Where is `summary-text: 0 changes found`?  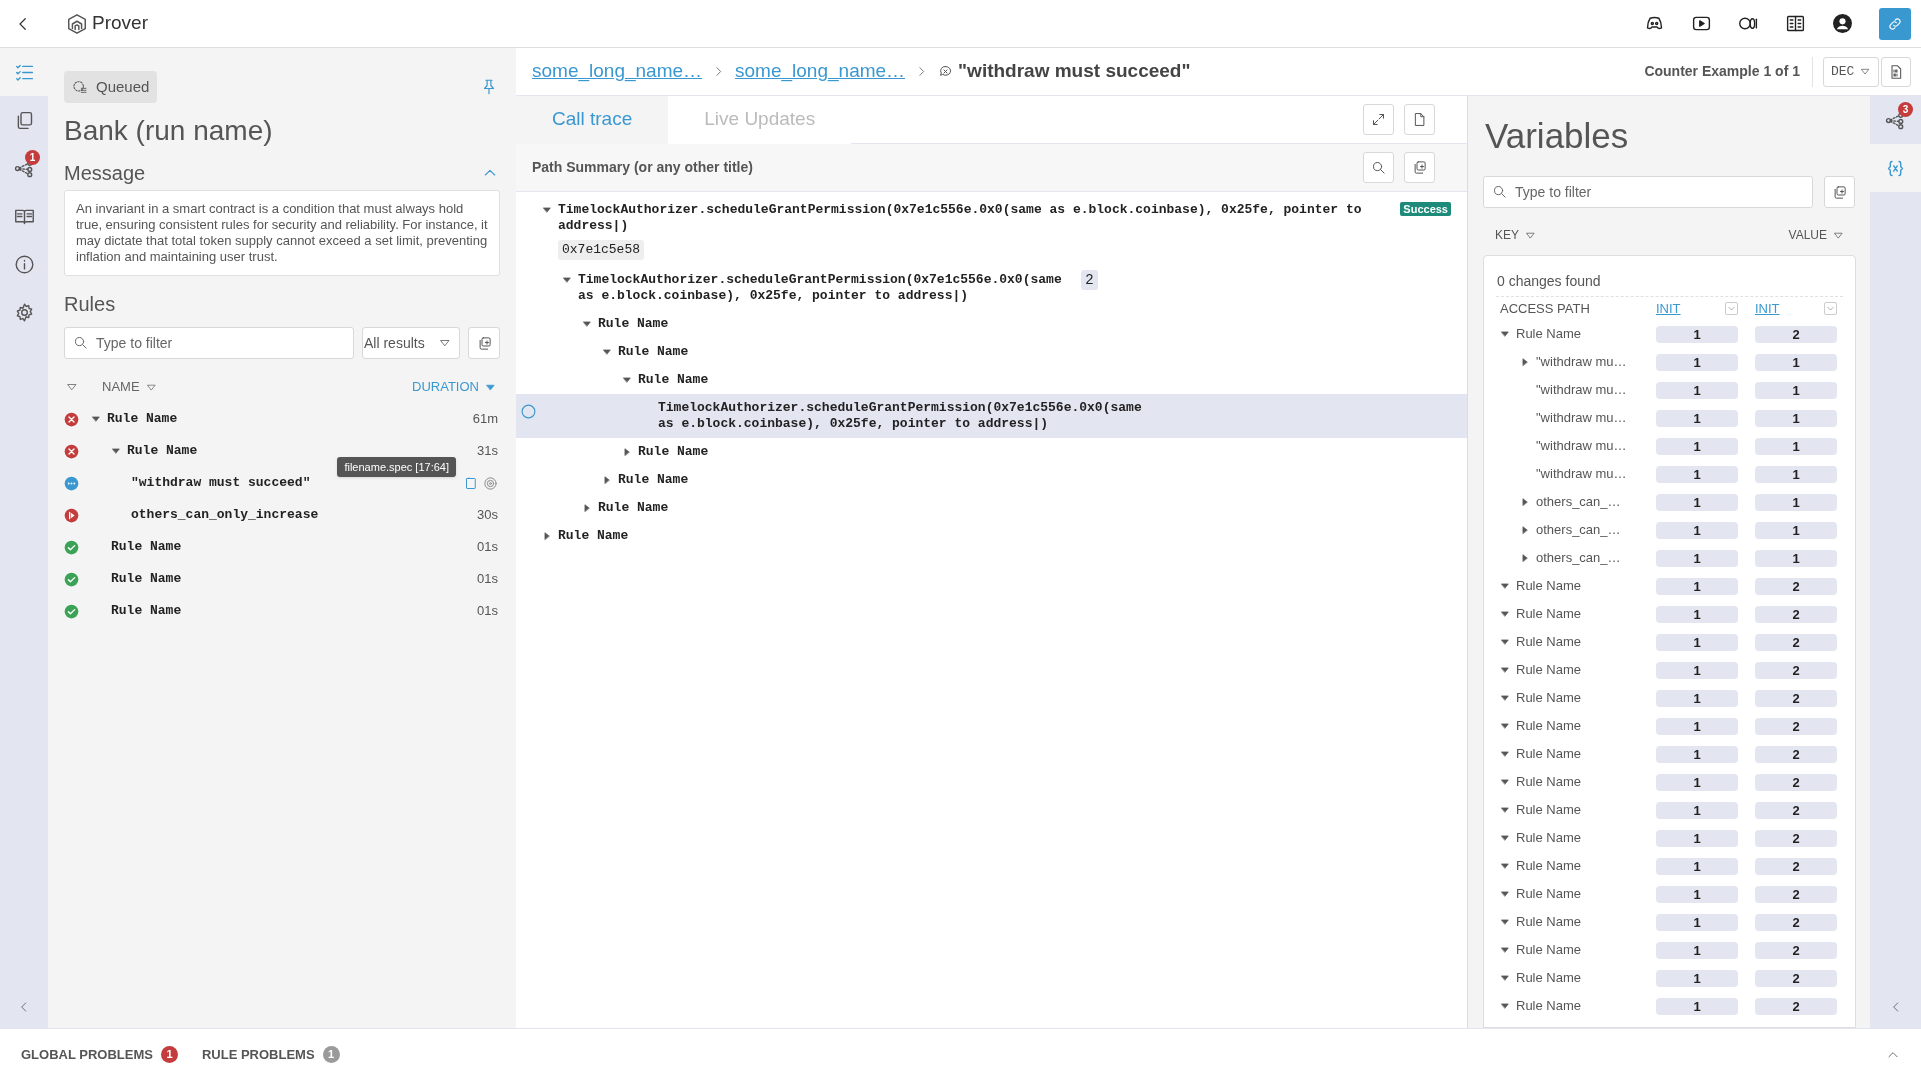 summary-text: 0 changes found is located at coordinates (1549, 281).